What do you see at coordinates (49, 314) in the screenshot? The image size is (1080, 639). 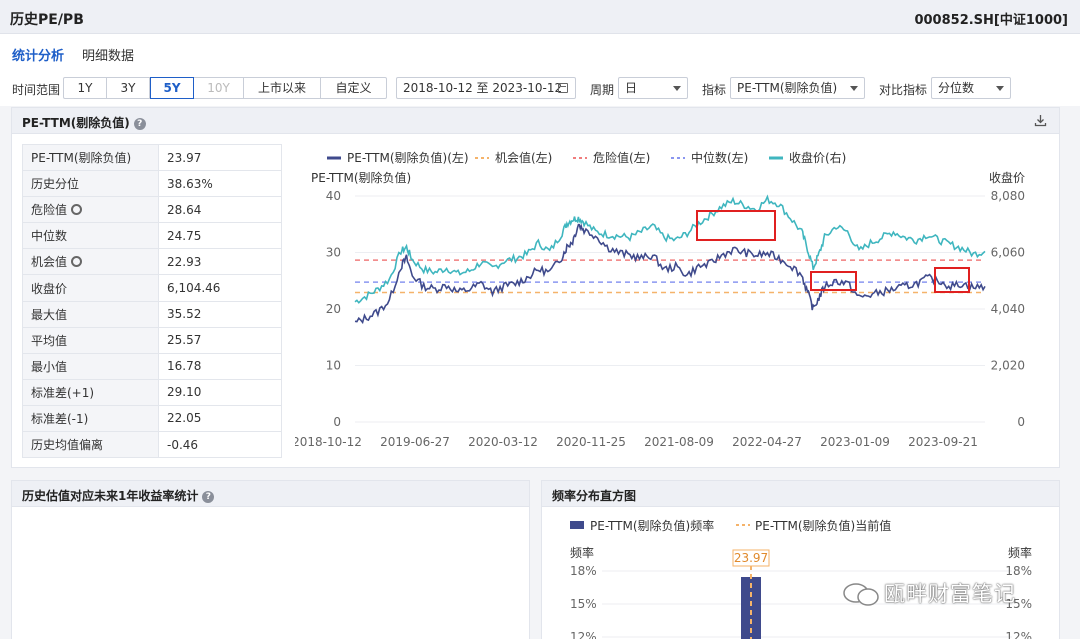 I see `stats-key-text: 最大值` at bounding box center [49, 314].